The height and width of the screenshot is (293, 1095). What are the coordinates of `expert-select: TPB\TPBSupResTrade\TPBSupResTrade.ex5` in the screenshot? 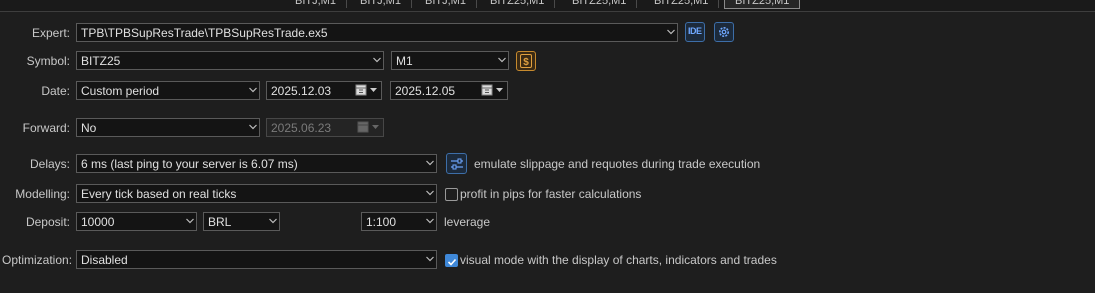 It's located at (377, 32).